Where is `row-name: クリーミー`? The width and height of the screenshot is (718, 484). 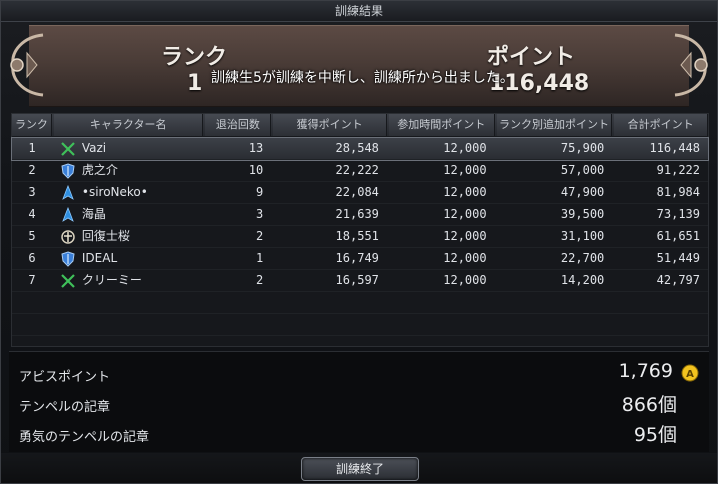
row-name: クリーミー is located at coordinates (111, 280).